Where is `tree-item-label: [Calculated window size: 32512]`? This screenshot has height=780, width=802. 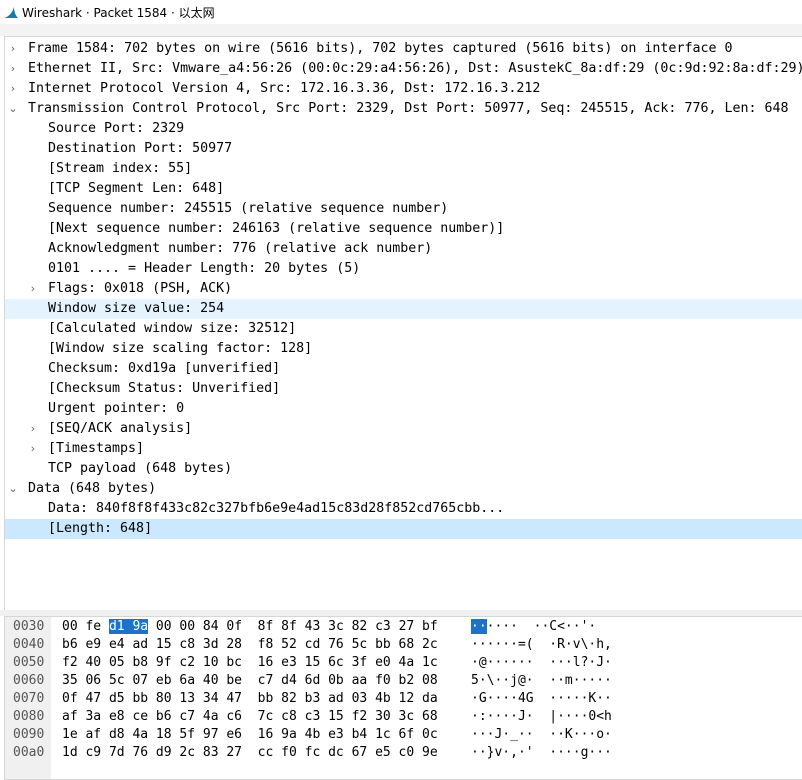
tree-item-label: [Calculated window size: 32512] is located at coordinates (172, 328).